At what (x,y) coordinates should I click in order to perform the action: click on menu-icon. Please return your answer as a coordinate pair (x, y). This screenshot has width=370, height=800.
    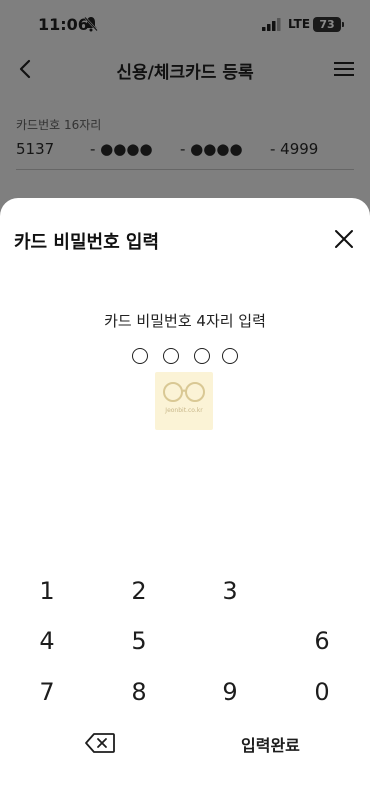
    Looking at the image, I should click on (344, 69).